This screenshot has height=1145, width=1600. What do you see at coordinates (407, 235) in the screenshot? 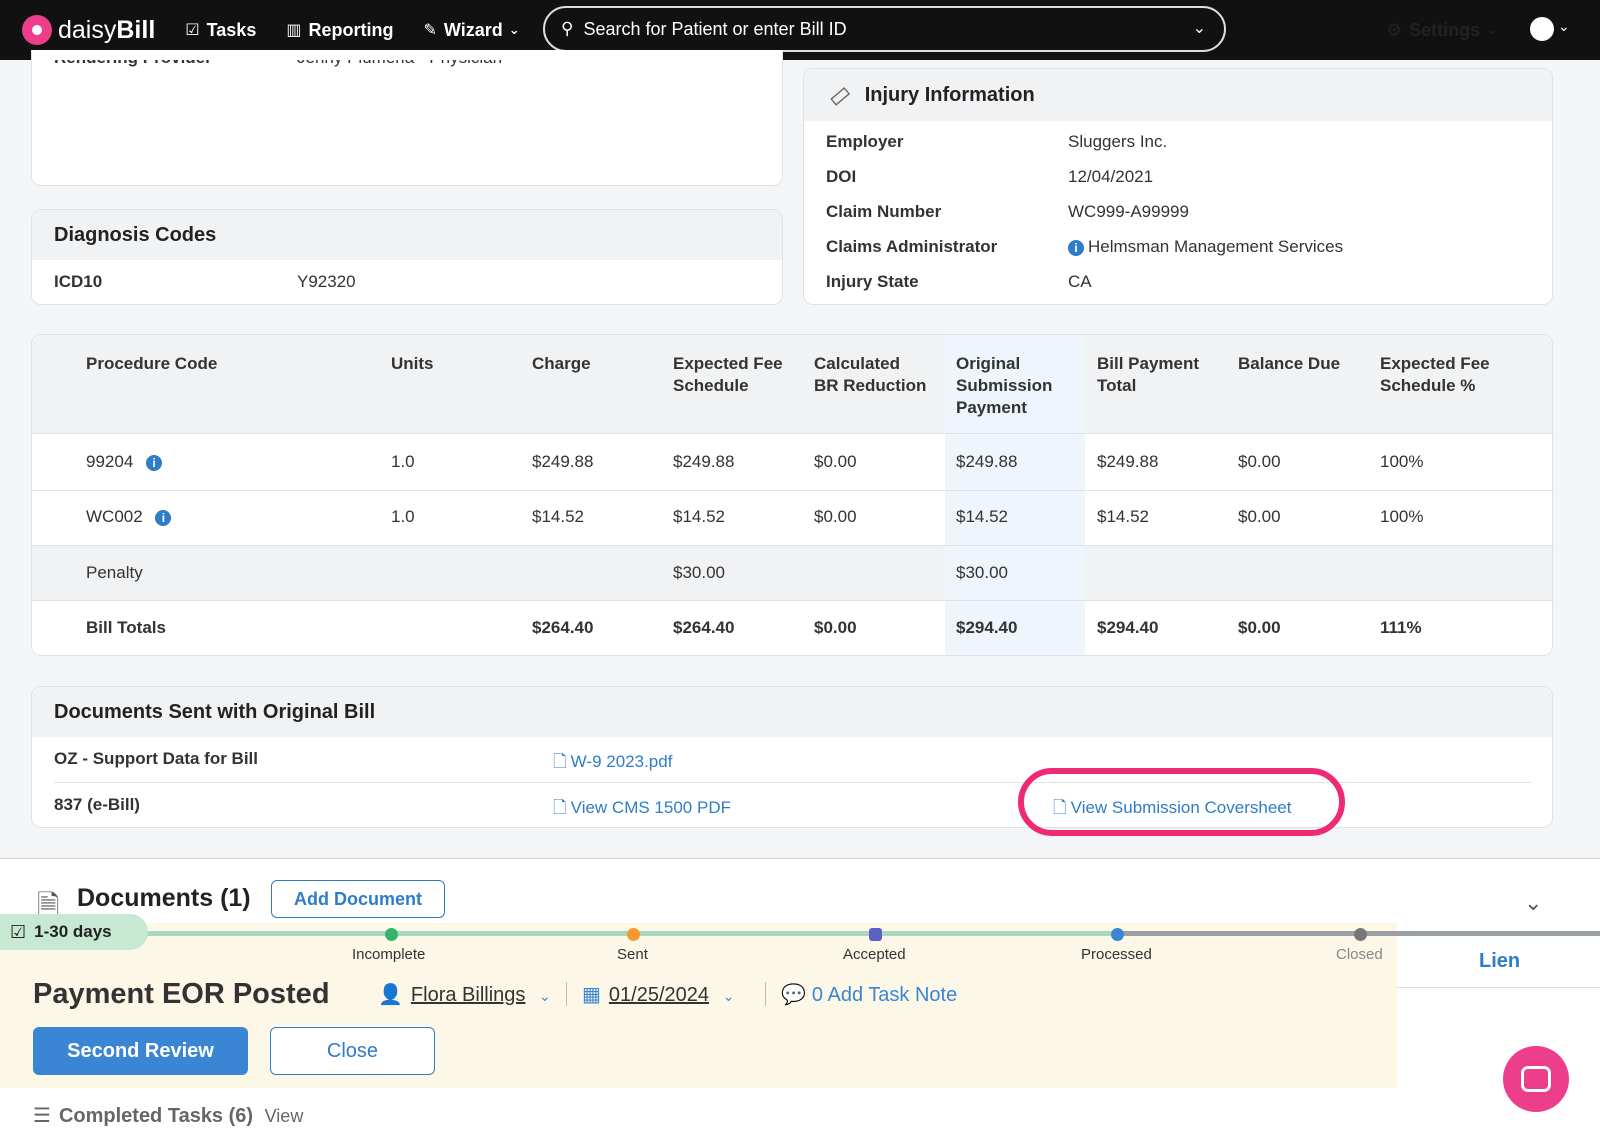
I see `diagnosis-title: Diagnosis Codes` at bounding box center [407, 235].